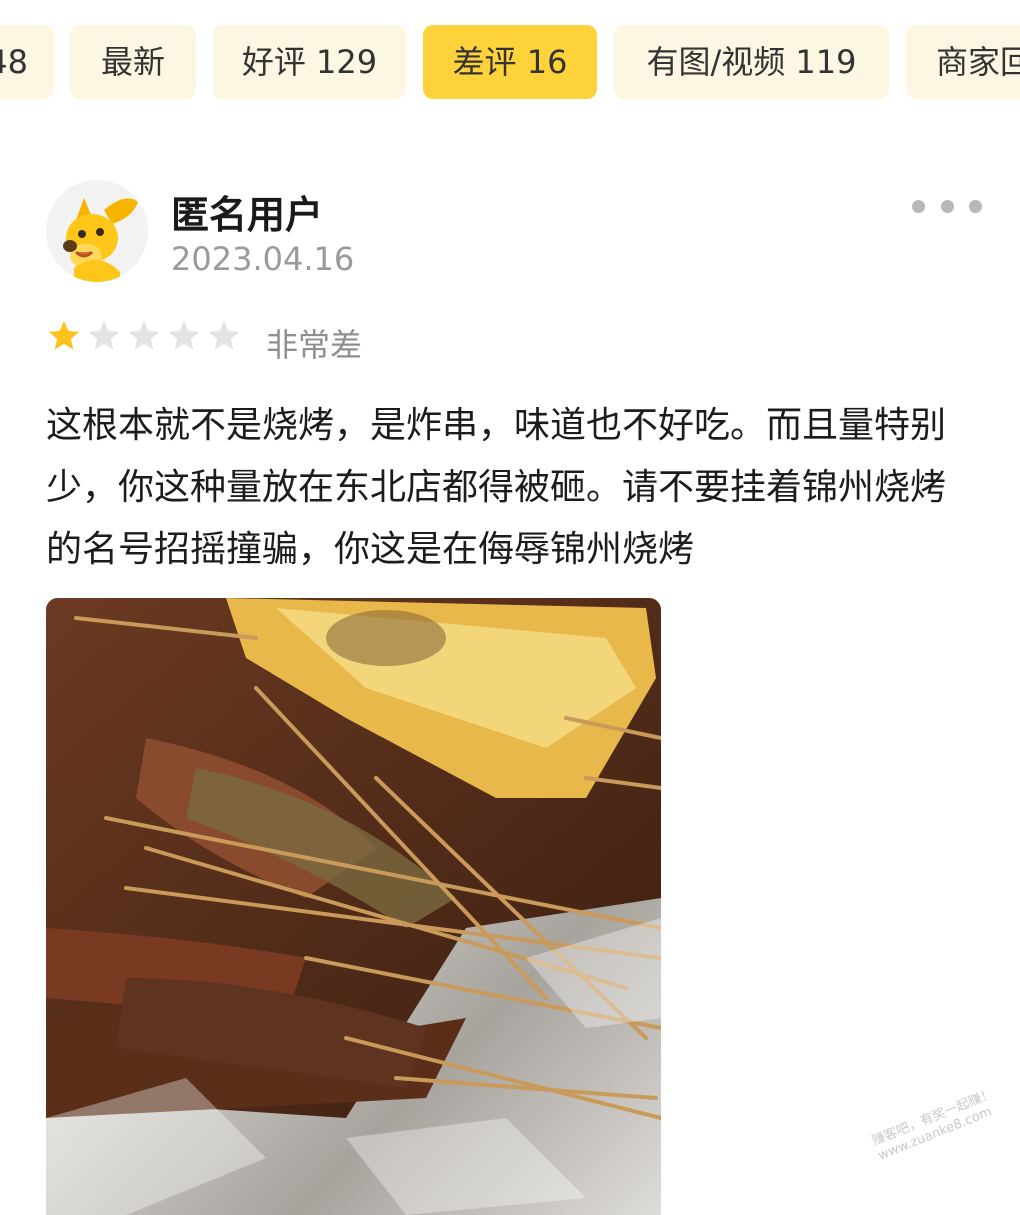 This screenshot has height=1215, width=1020. I want to click on tab-latest: 最新, so click(133, 62).